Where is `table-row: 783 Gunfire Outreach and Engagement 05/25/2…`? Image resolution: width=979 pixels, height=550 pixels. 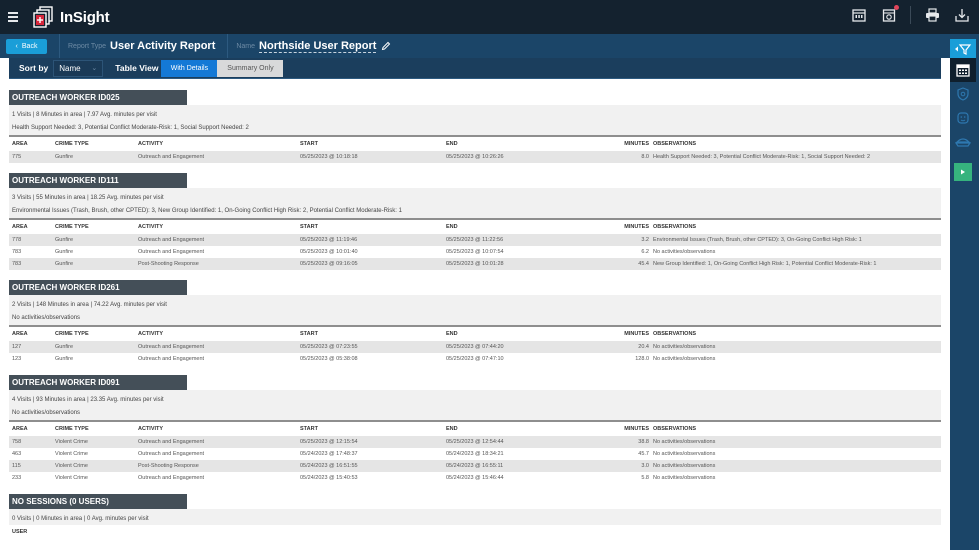
table-row: 783 Gunfire Outreach and Engagement 05/25/2… is located at coordinates (475, 252).